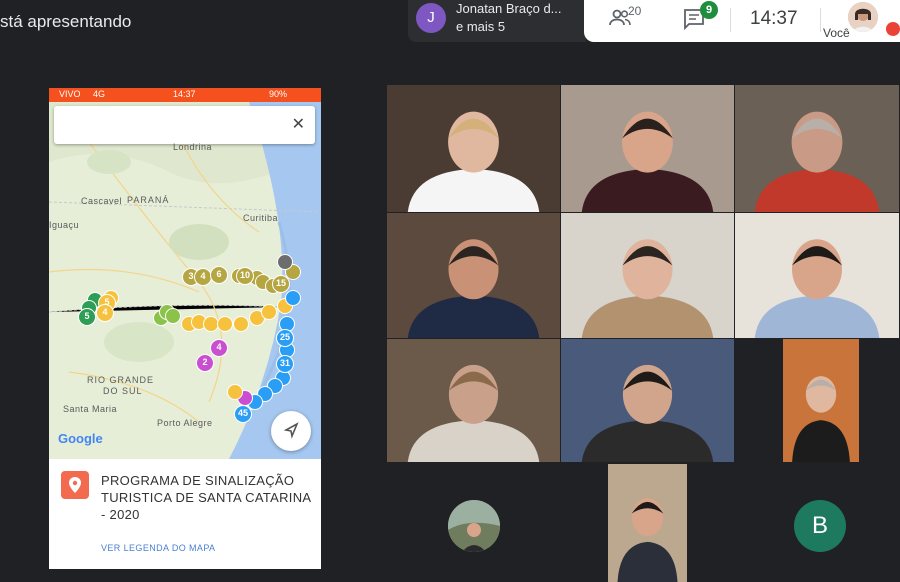 The width and height of the screenshot is (900, 582). Describe the element at coordinates (243, 414) in the screenshot. I see `map-marker: 45` at that location.